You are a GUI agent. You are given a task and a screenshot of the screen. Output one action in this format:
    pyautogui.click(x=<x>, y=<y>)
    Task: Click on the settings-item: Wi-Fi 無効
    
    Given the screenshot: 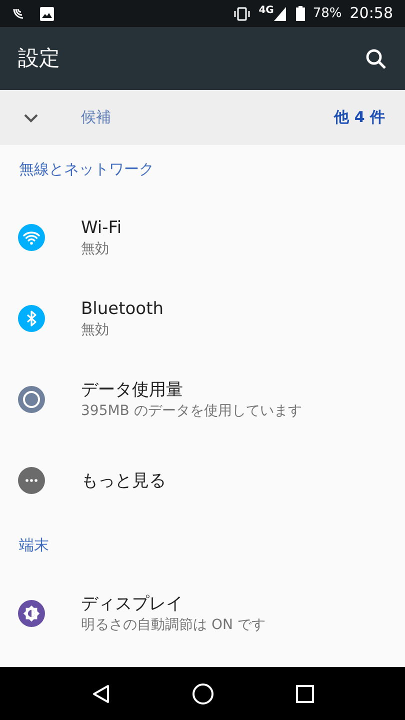 What is the action you would take?
    pyautogui.click(x=202, y=237)
    